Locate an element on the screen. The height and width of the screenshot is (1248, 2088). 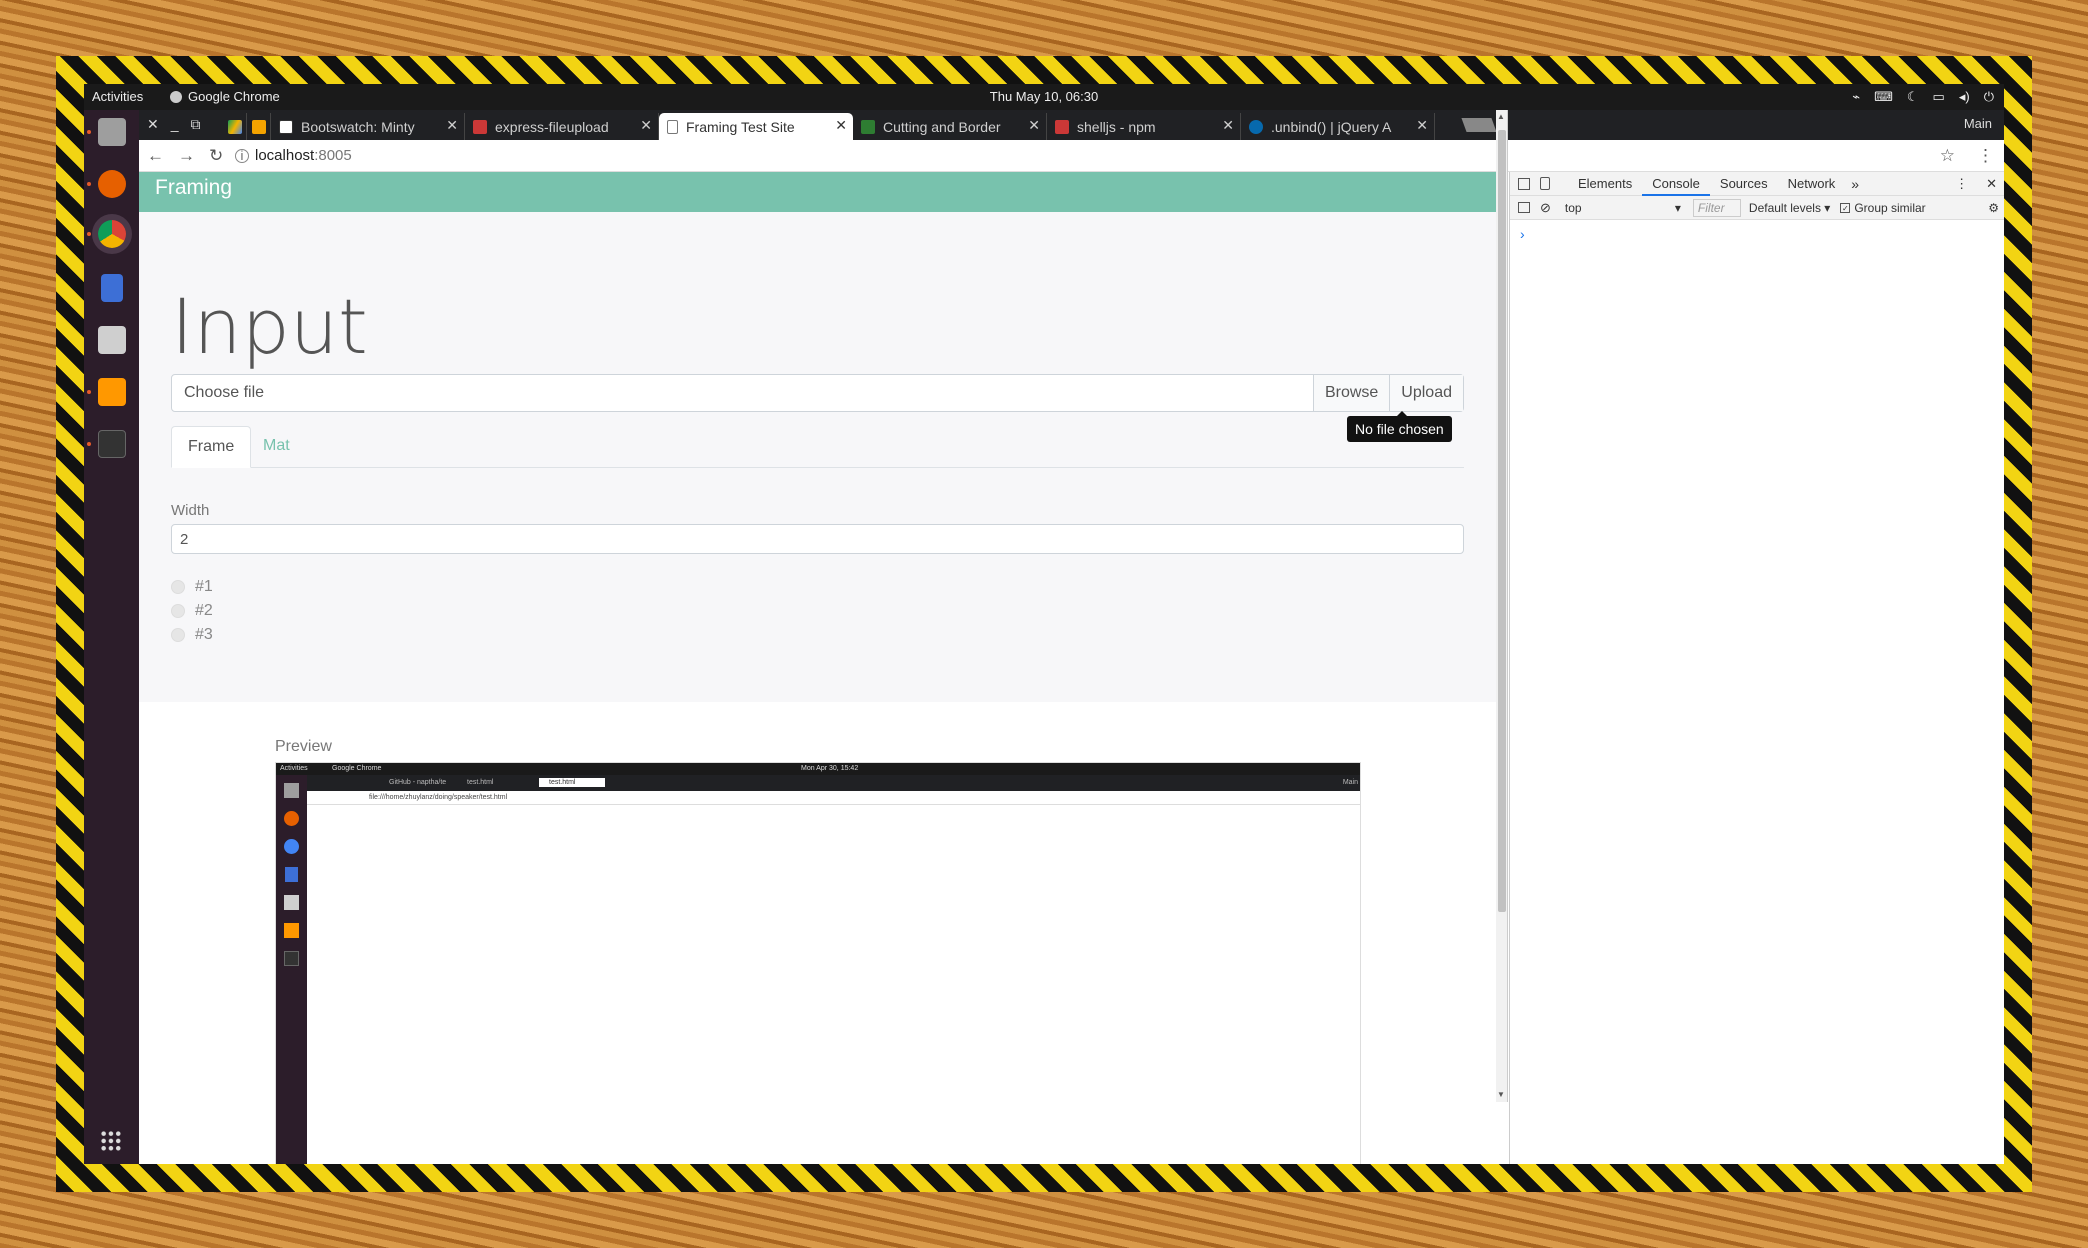
tab-mat: Mat is located at coordinates (276, 447).